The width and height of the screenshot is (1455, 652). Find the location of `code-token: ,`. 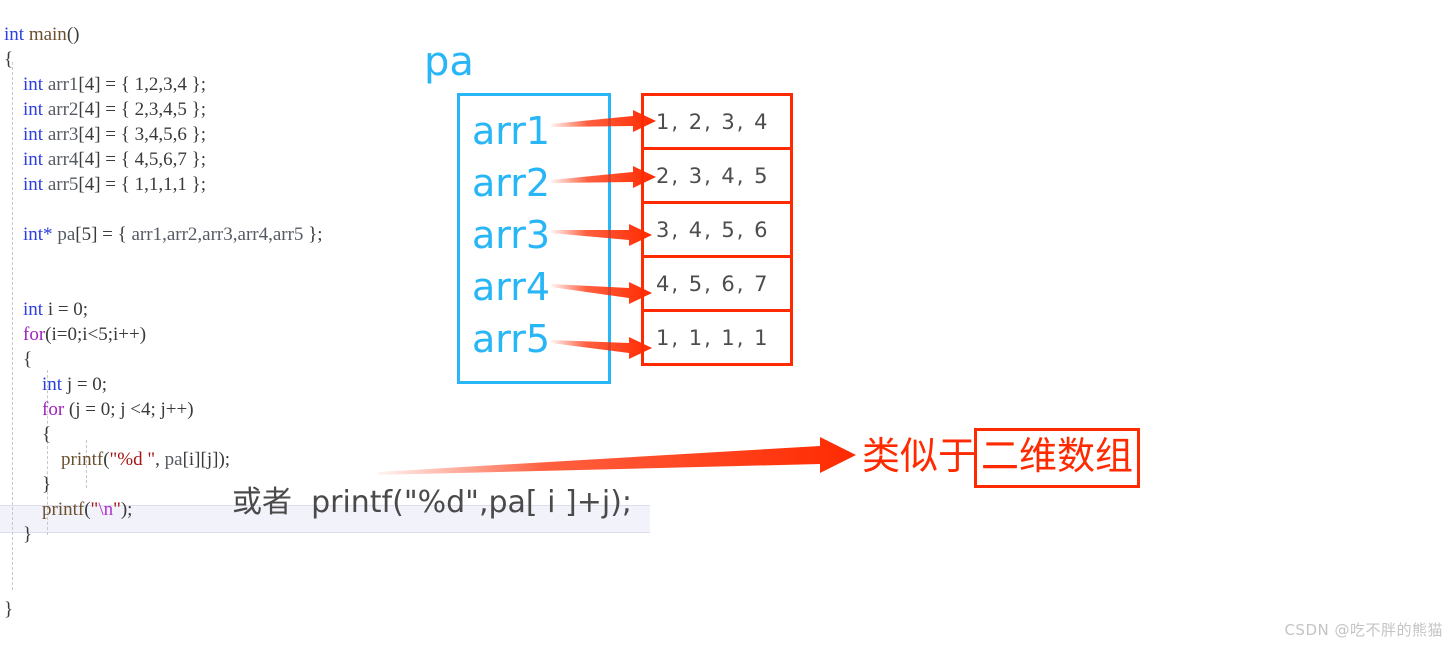

code-token: , is located at coordinates (160, 459).